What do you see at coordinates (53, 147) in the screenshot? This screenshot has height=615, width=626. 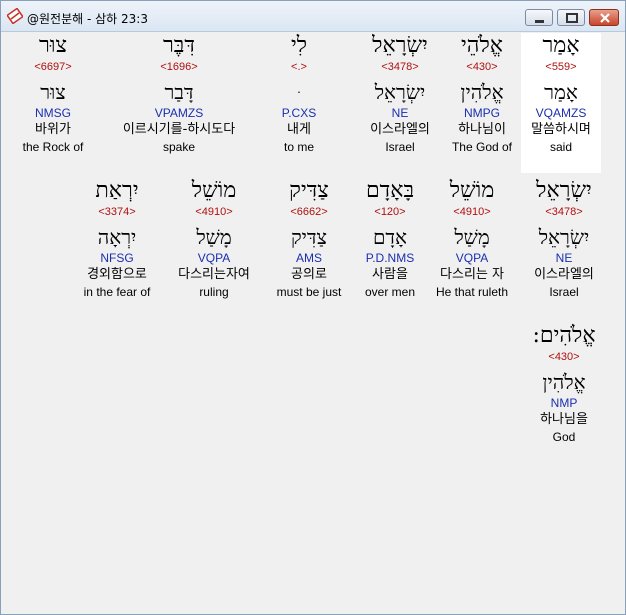 I see `english-gloss: the Rock of` at bounding box center [53, 147].